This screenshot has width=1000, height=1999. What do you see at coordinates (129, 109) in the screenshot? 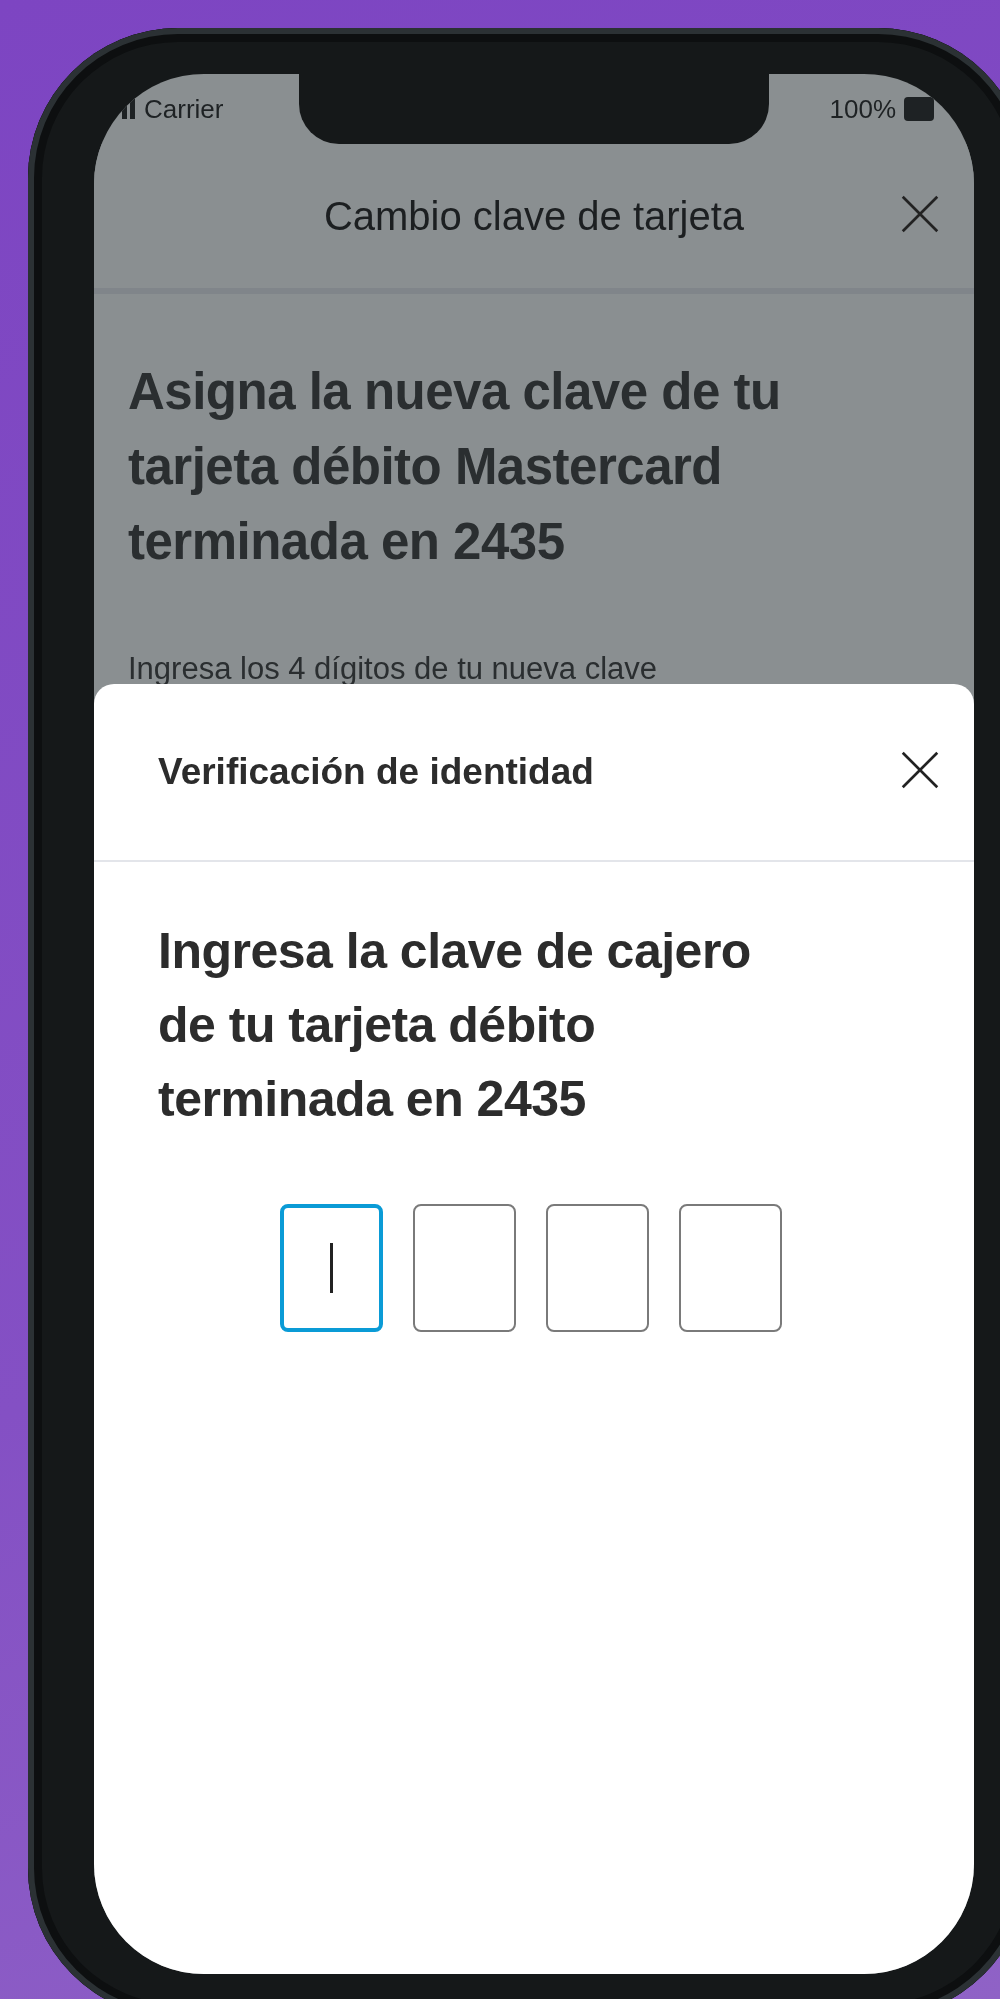
I see `signal-icon` at bounding box center [129, 109].